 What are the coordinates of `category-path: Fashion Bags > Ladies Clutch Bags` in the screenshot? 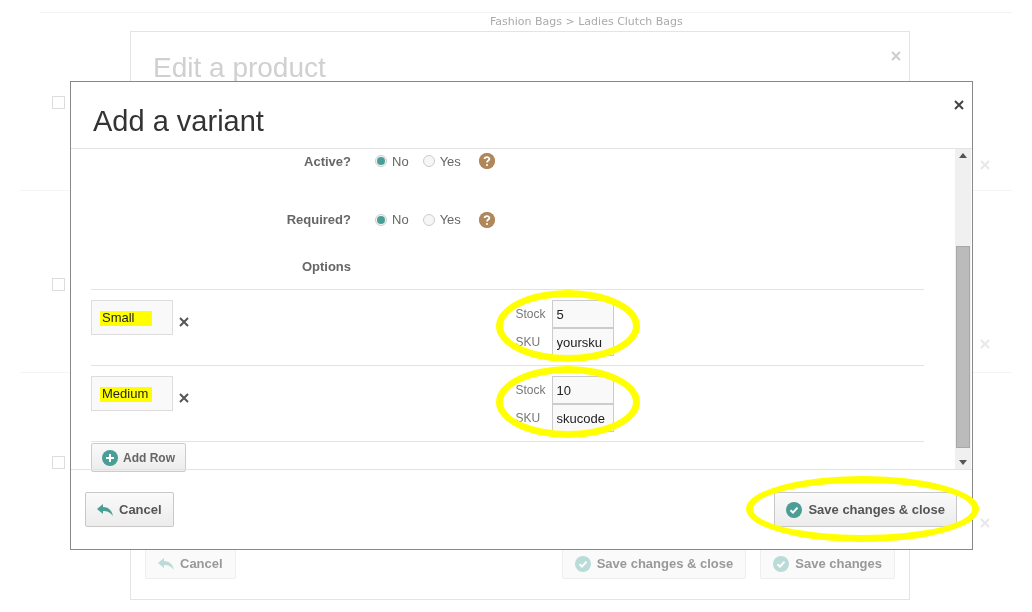 It's located at (586, 21).